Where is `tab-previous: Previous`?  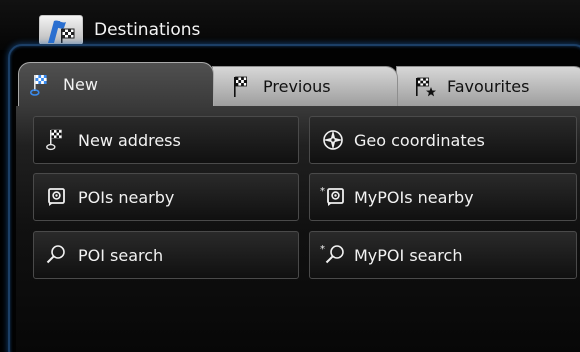 tab-previous: Previous is located at coordinates (305, 86).